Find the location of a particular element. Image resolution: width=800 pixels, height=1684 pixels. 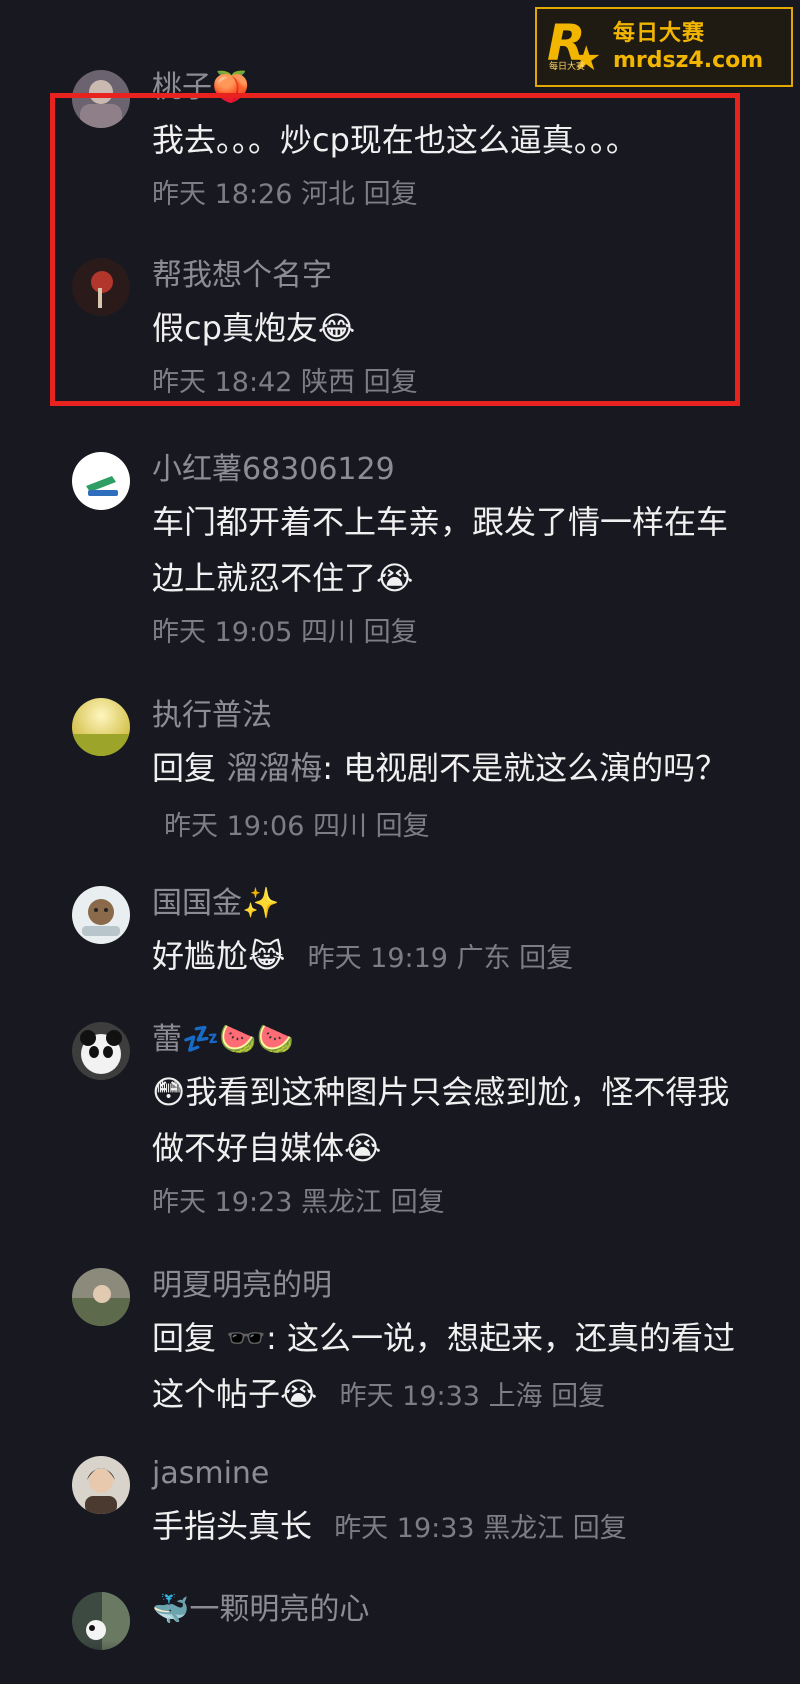

comment-meta: 昨天 19:23 黑龙江 回复 is located at coordinates (446, 1203).